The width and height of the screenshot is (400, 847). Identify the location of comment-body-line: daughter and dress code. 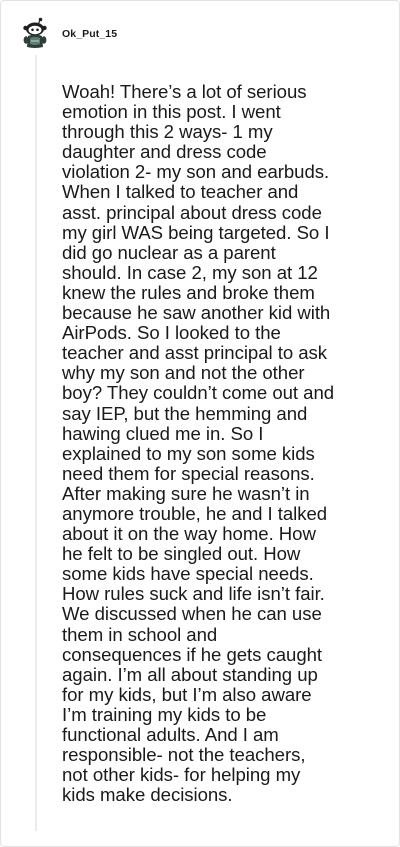
(164, 152).